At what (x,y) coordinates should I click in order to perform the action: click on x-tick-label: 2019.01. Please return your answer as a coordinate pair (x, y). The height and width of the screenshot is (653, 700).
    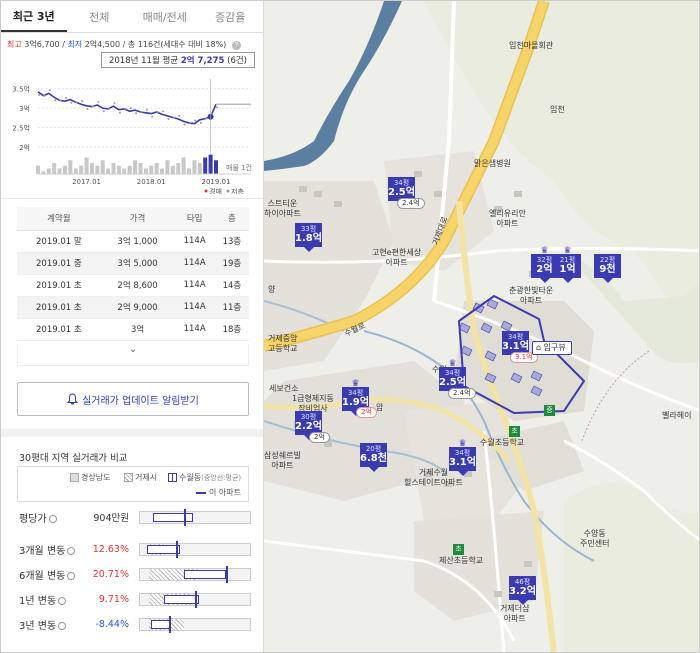
    Looking at the image, I should click on (216, 182).